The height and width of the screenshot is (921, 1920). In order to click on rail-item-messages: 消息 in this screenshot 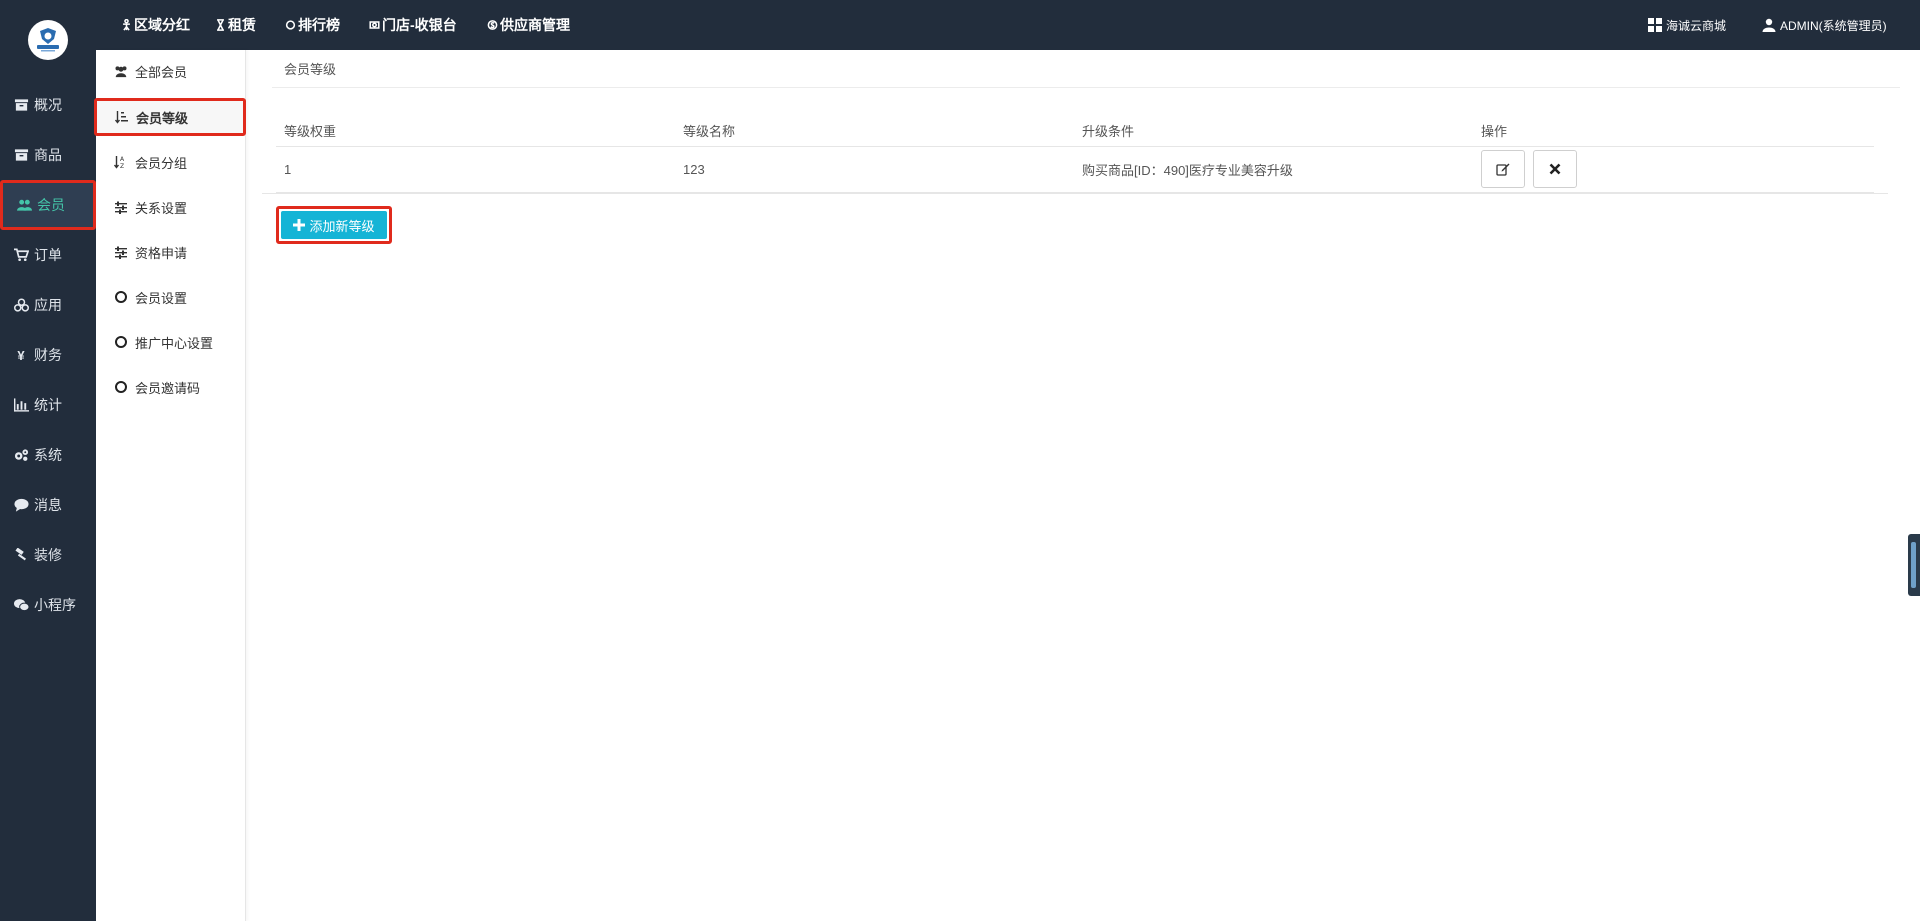, I will do `click(48, 505)`.